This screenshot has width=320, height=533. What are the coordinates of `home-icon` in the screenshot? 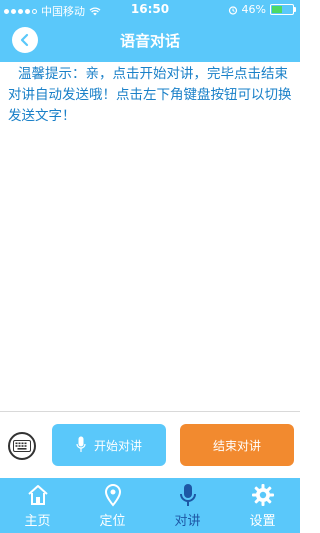 It's located at (37, 495).